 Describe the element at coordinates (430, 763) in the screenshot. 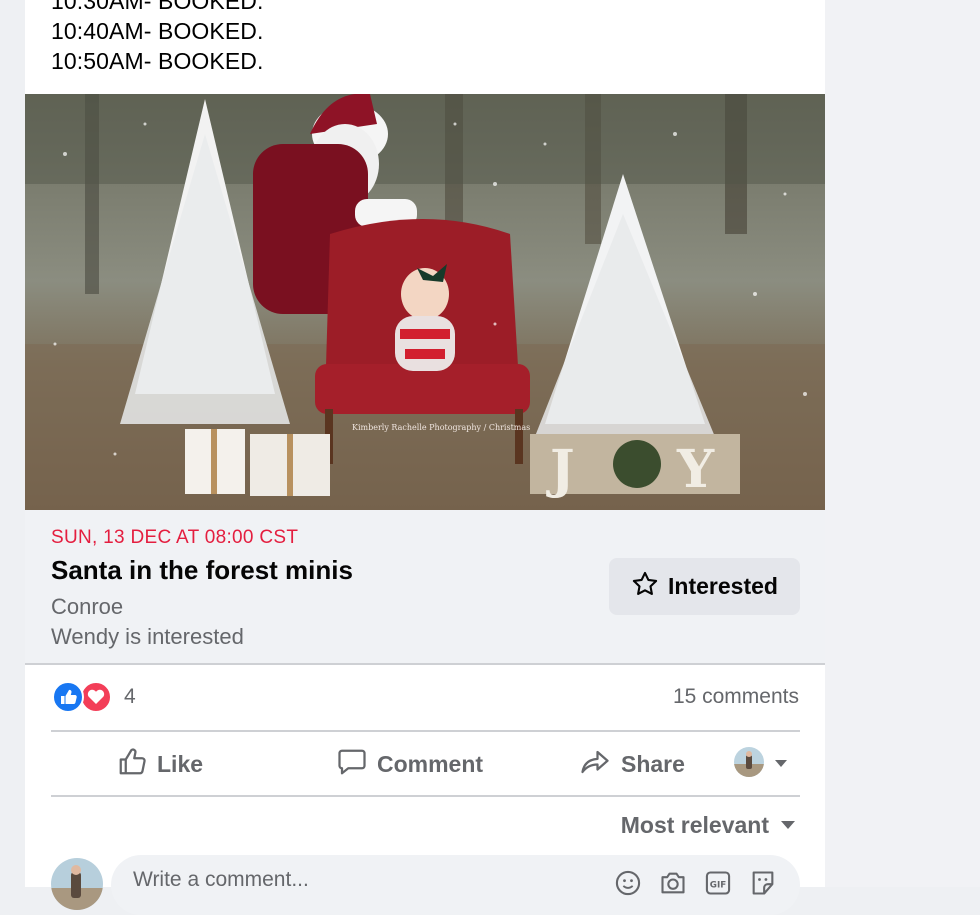

I see `comment-label: Comment` at that location.